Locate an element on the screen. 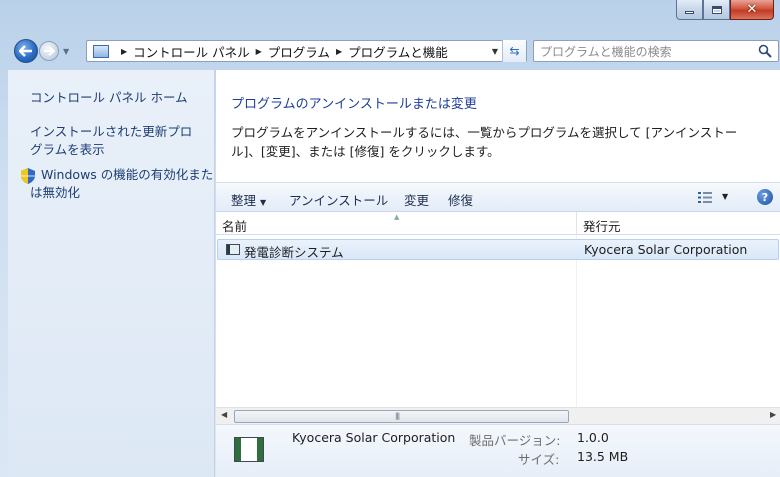 The image size is (780, 477). maximize-icon is located at coordinates (716, 9).